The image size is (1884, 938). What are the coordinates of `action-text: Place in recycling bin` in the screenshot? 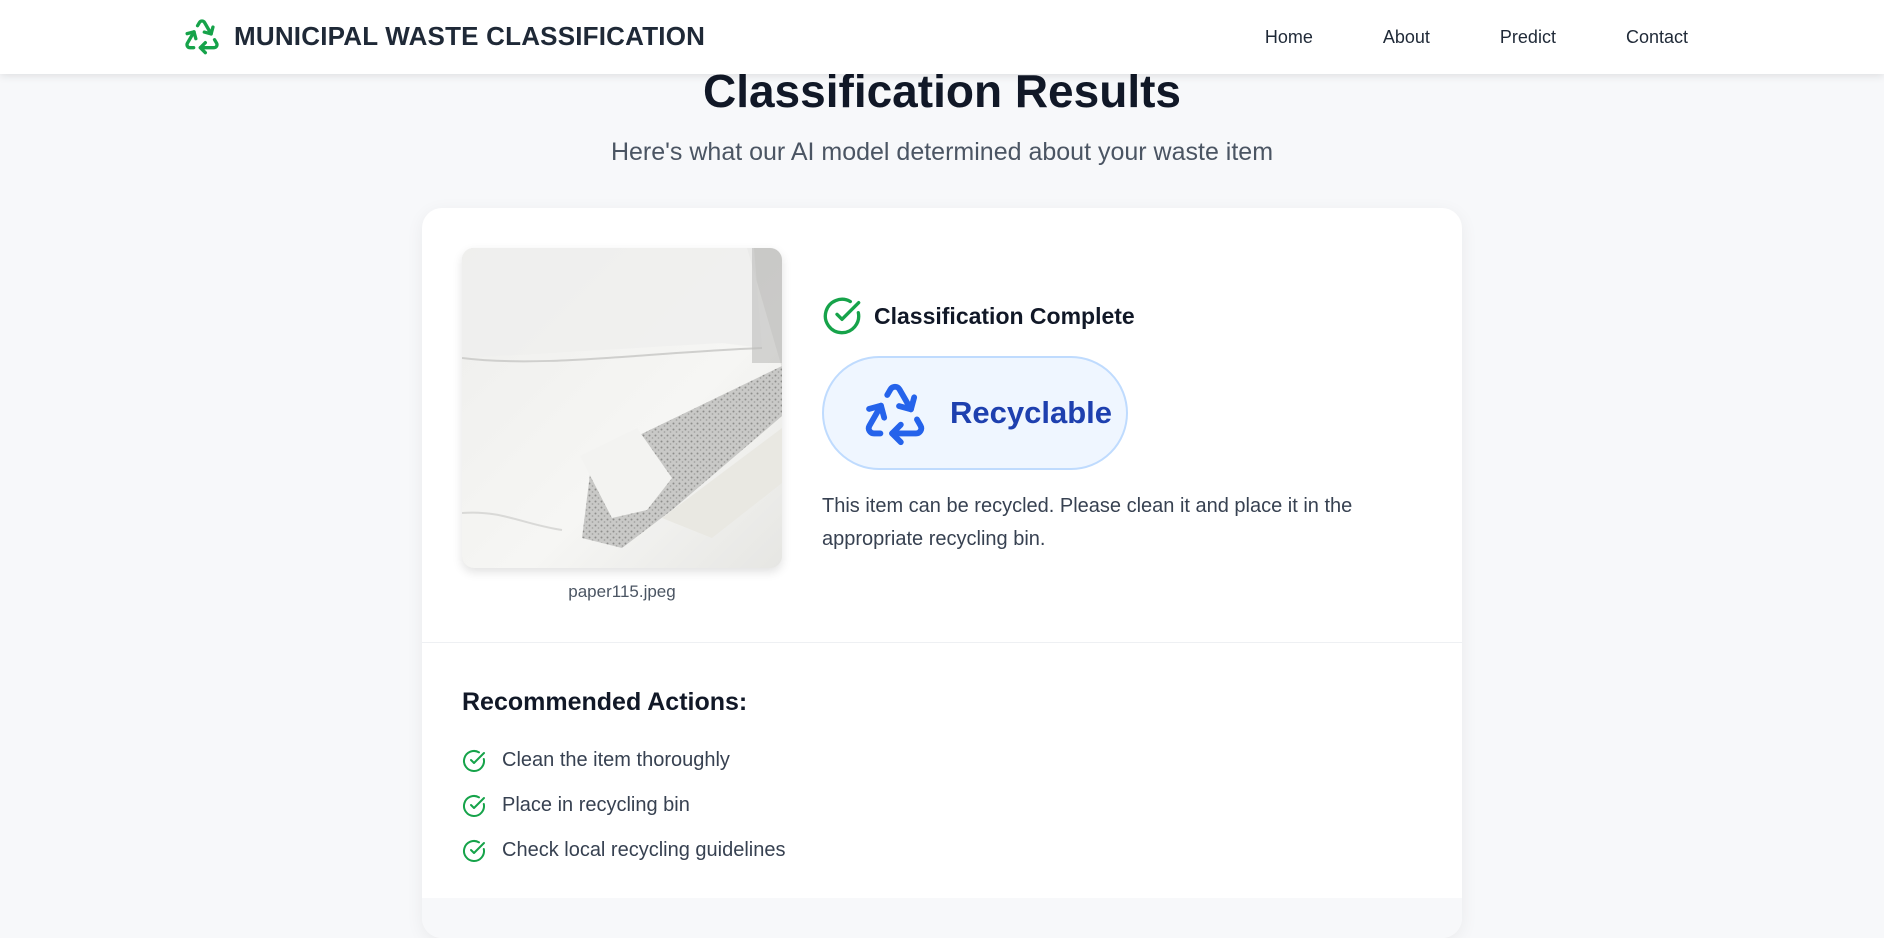 It's located at (596, 805).